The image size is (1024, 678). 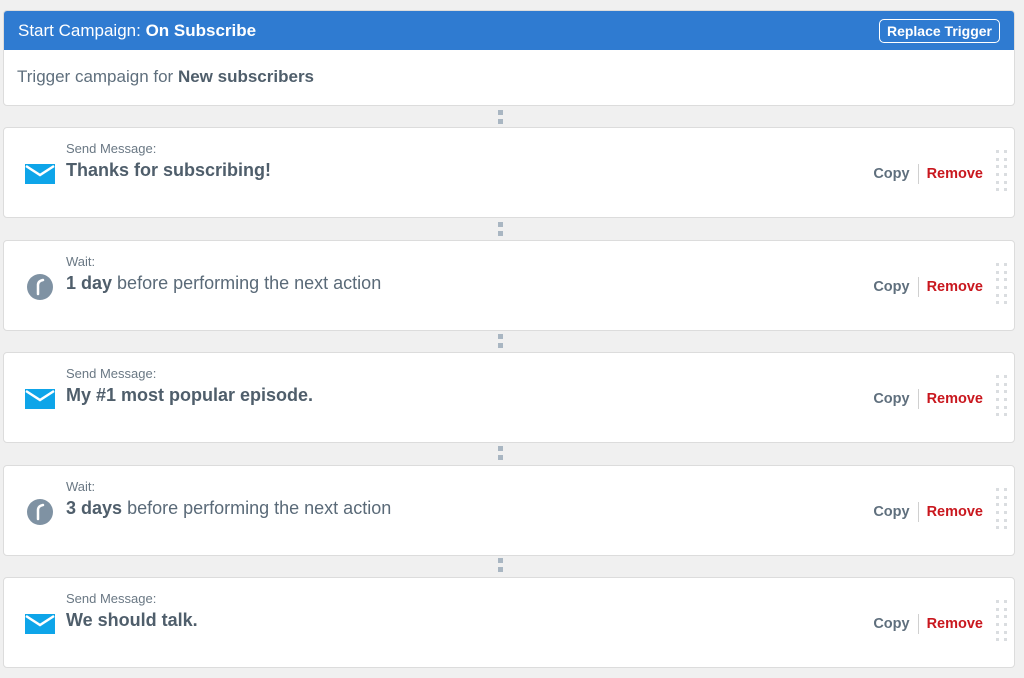 I want to click on trigger-body-target: New subscribers, so click(x=246, y=76).